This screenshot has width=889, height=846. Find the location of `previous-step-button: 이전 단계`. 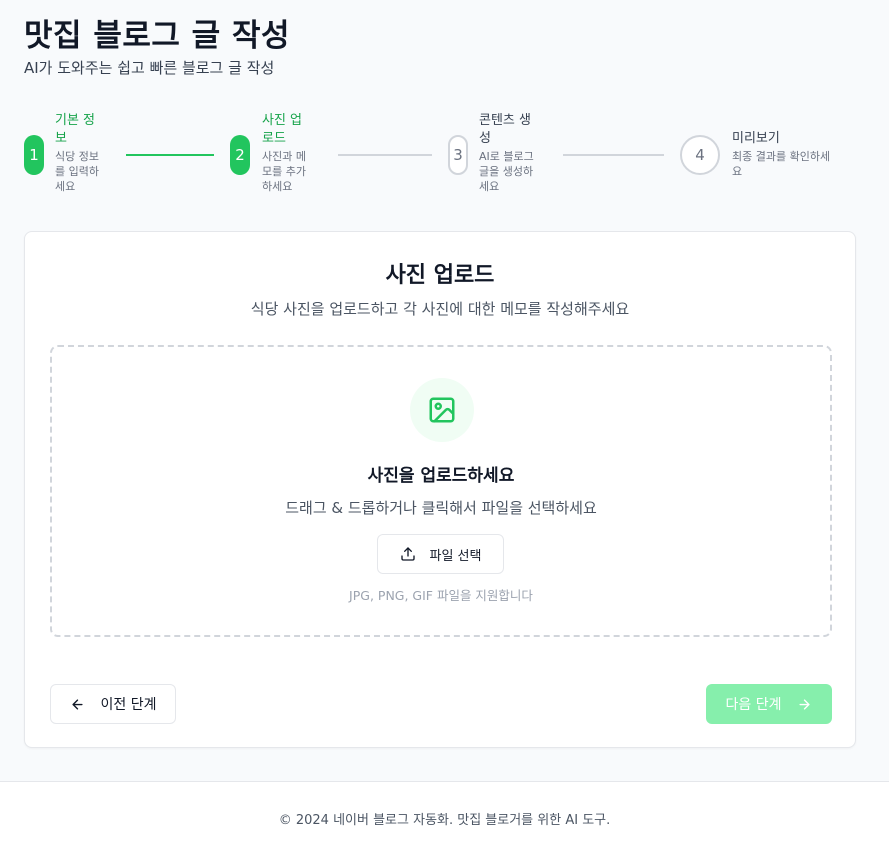

previous-step-button: 이전 단계 is located at coordinates (113, 704).